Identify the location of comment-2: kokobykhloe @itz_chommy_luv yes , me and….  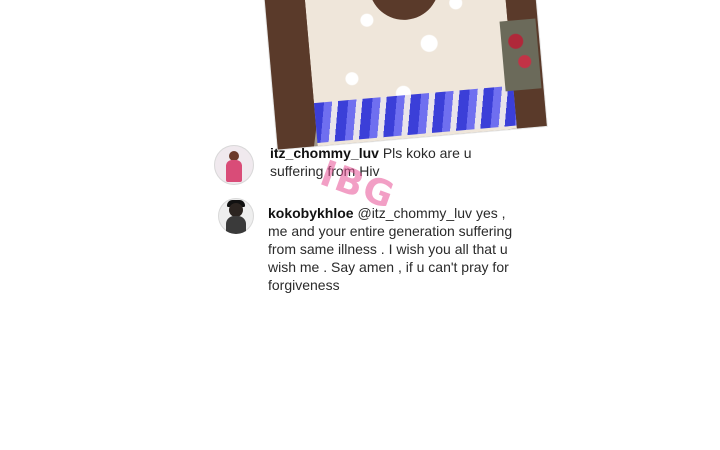
(390, 249).